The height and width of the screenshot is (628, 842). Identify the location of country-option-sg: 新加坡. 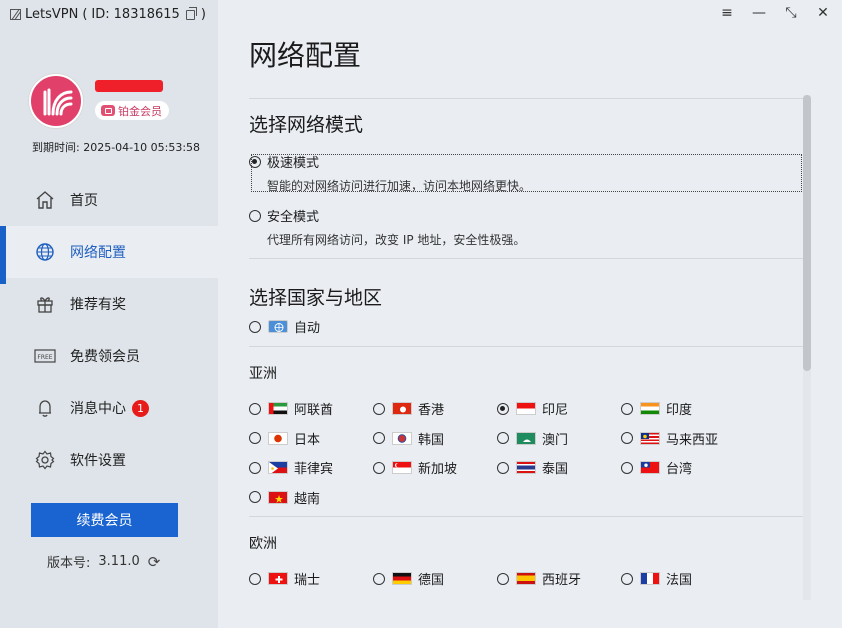
(415, 467).